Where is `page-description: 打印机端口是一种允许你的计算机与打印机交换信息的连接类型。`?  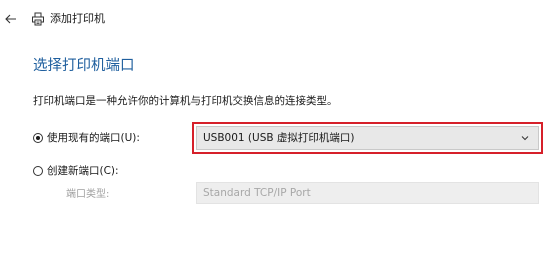 page-description: 打印机端口是一种允许你的计算机与打印机交换信息的连接类型。 is located at coordinates (185, 101).